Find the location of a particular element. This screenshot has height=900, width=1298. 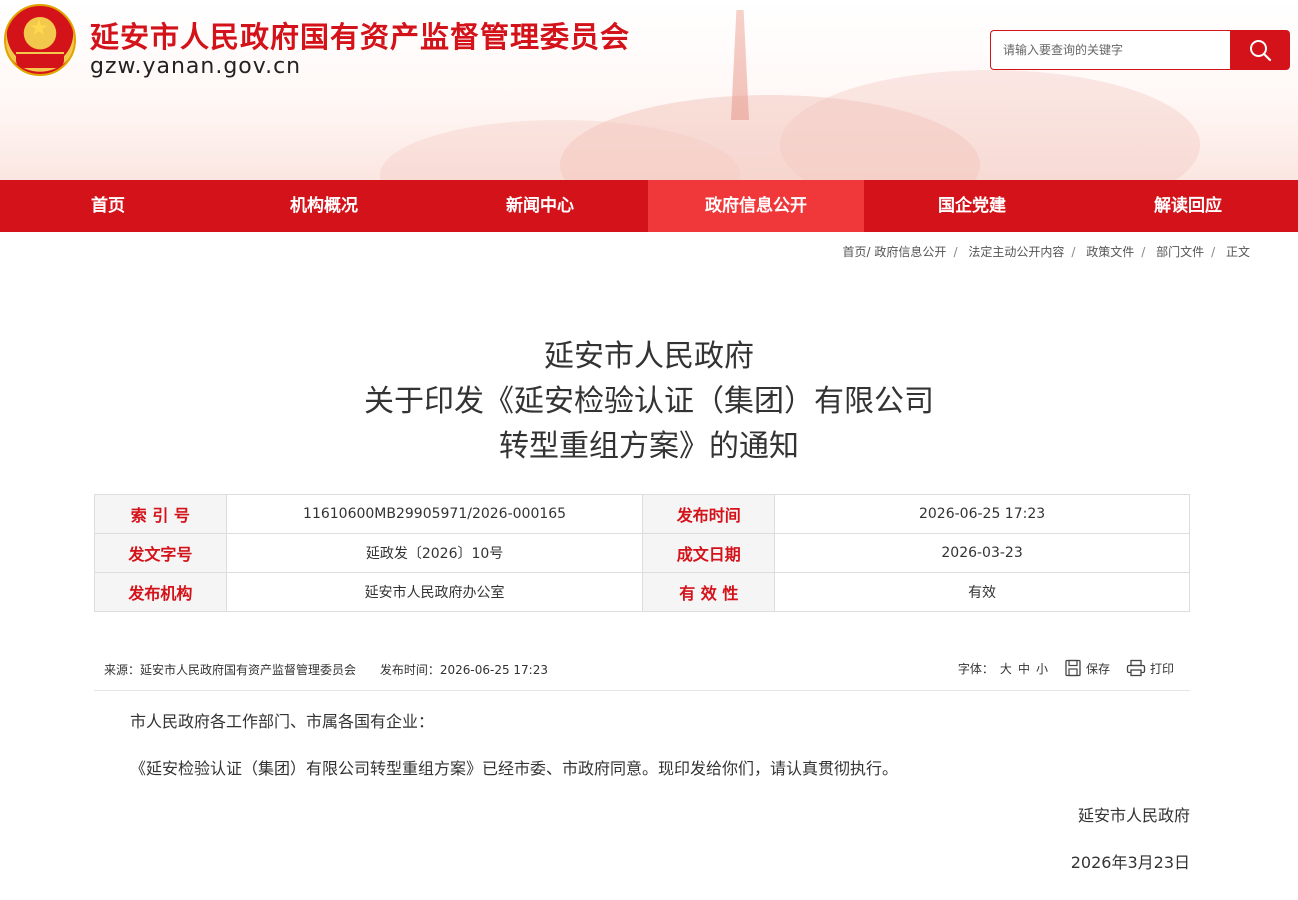

meta-value-publish-time: 2026-06-25 17:23 is located at coordinates (982, 514).